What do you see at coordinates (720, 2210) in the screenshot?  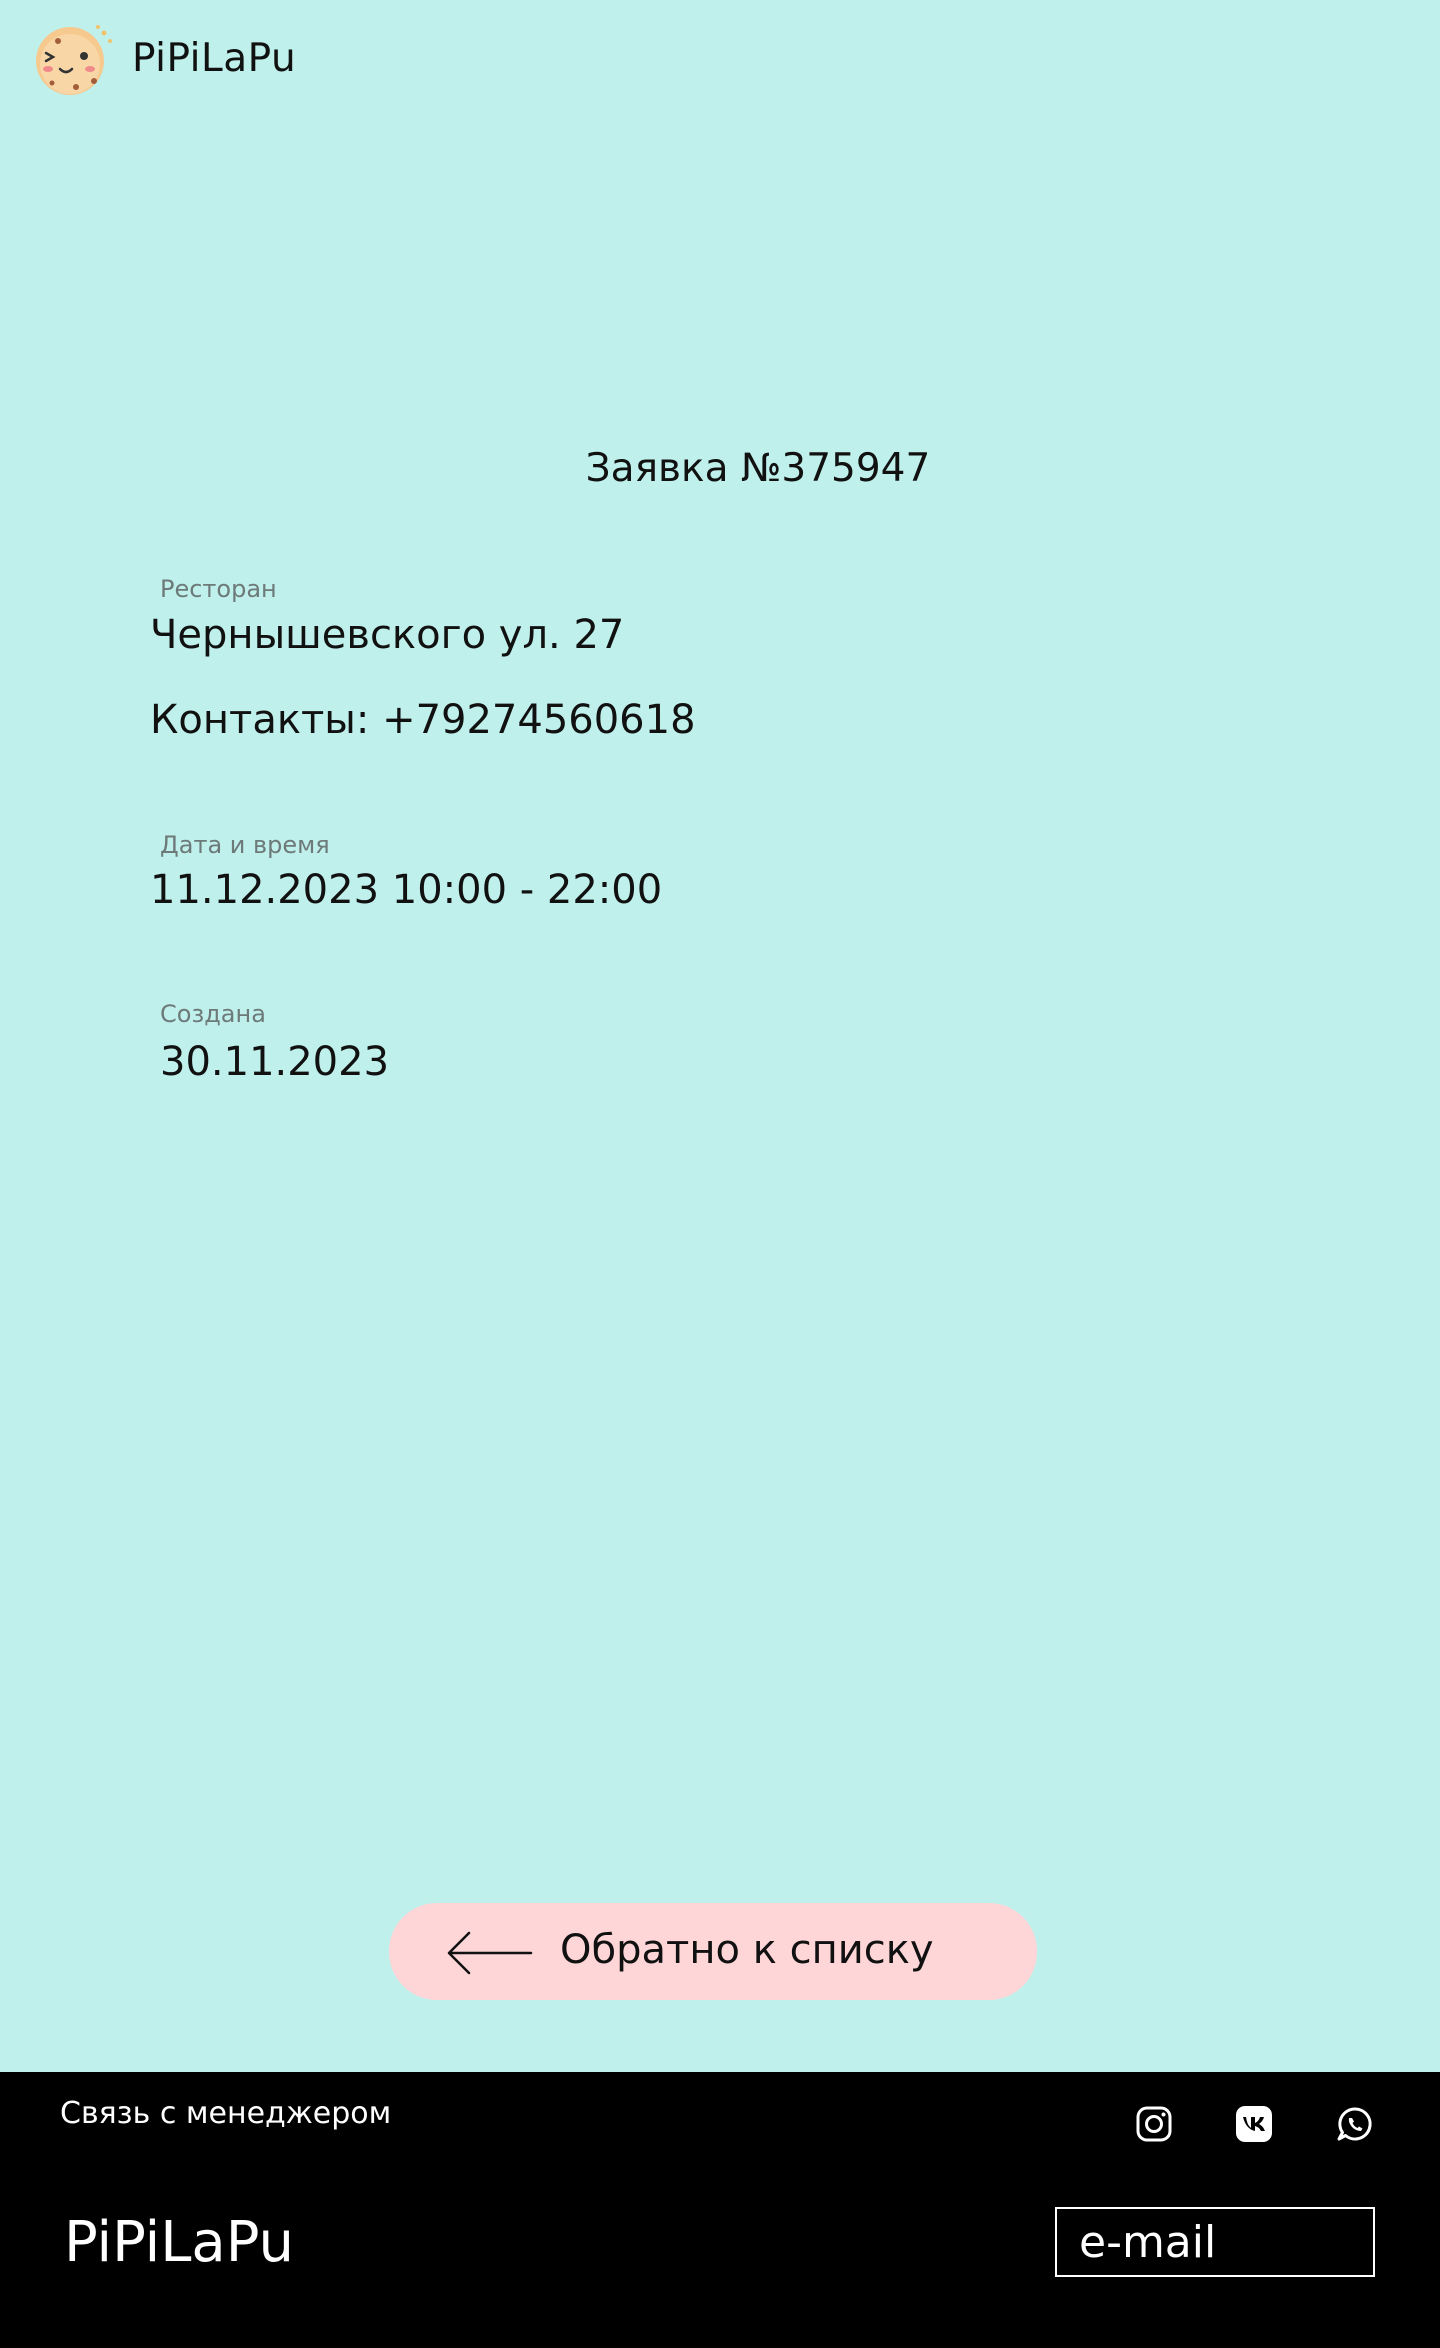 I see `footer: Связь с менеджером PiPiLaPu` at bounding box center [720, 2210].